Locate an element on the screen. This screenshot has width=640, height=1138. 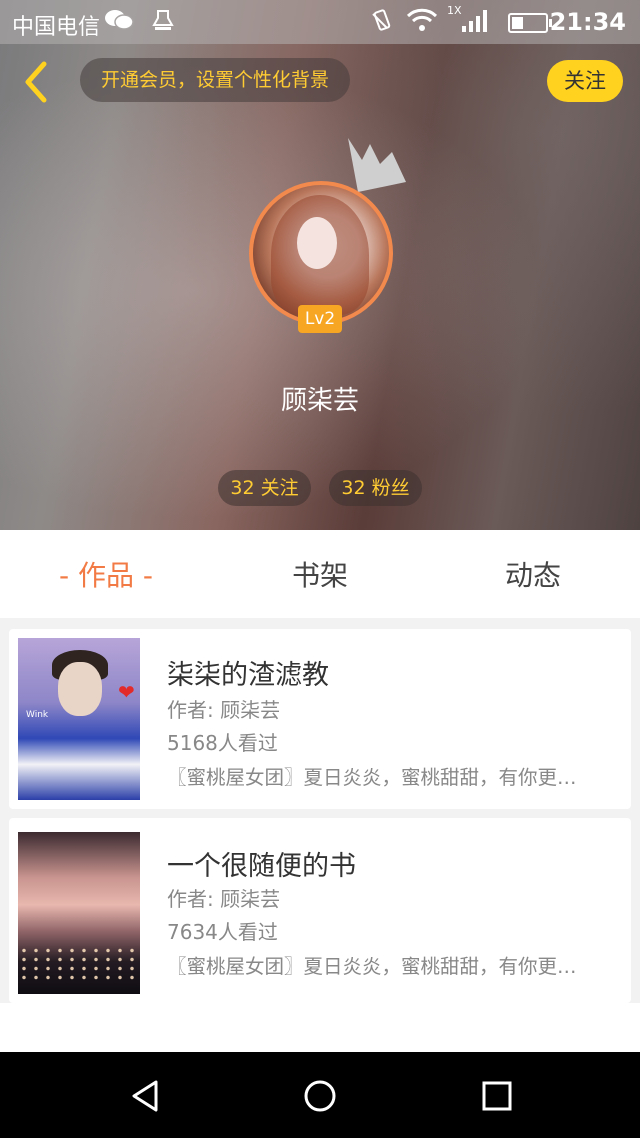
book-views: 5168人看过 is located at coordinates (222, 743).